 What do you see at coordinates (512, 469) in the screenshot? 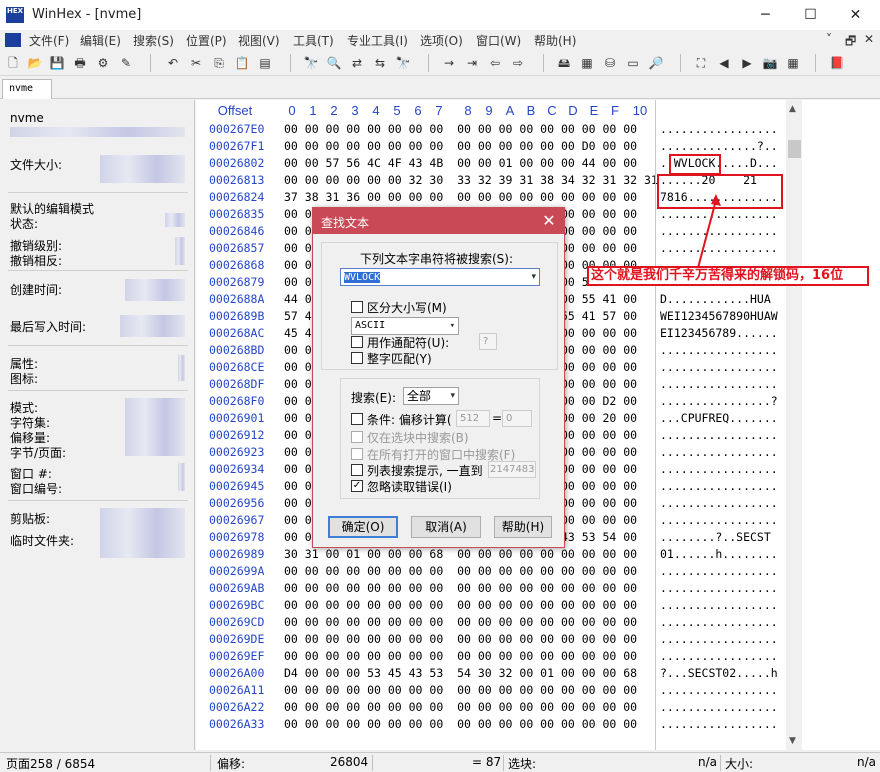
I see `list-hits-max-input: 2147483` at bounding box center [512, 469].